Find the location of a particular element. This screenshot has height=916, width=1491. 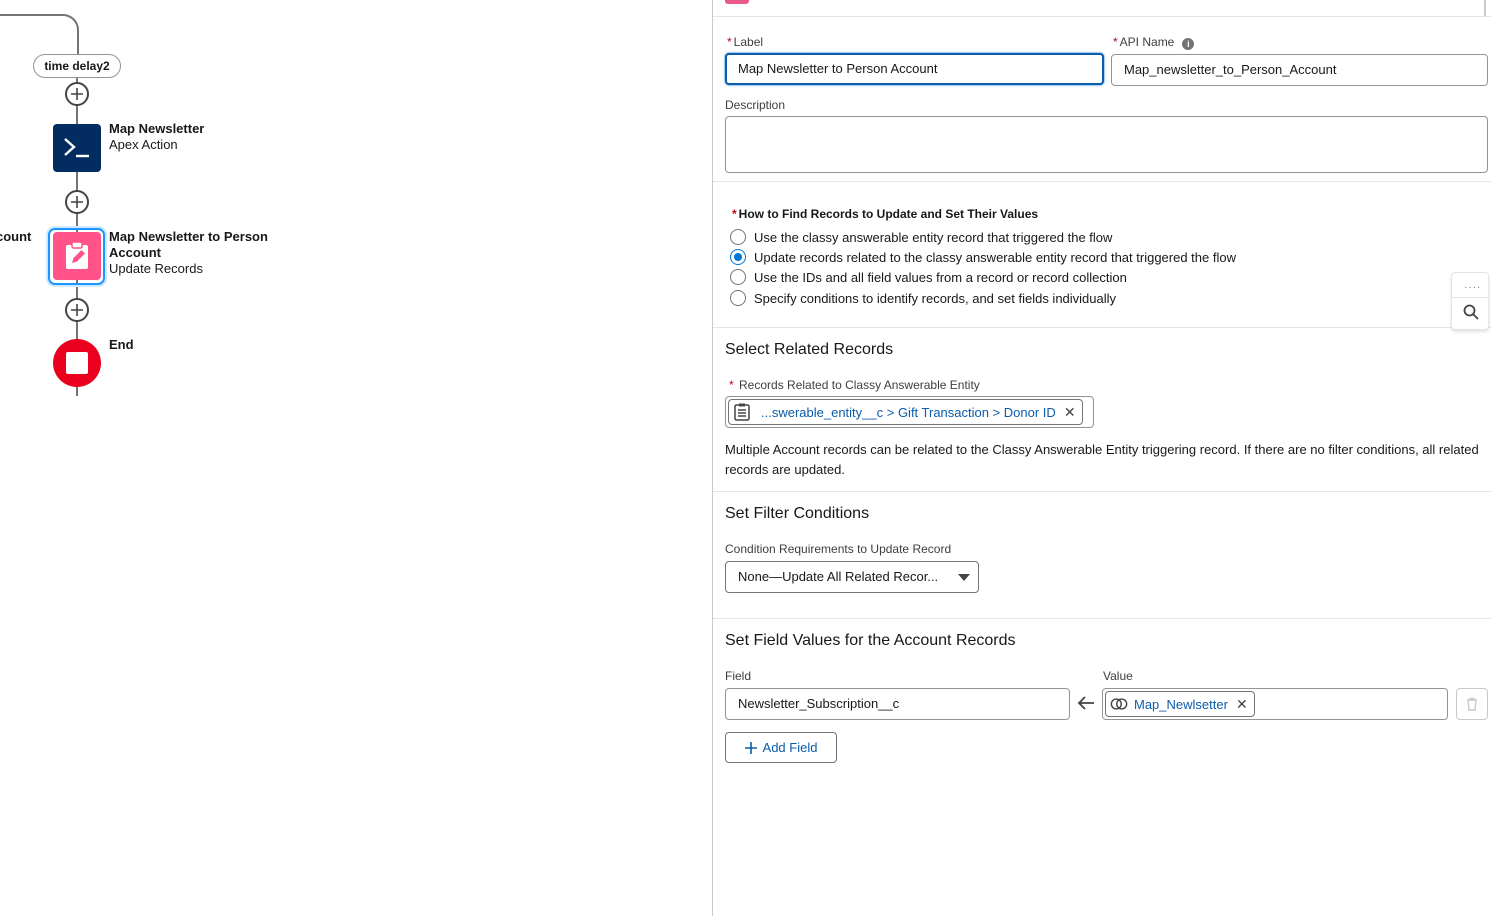

connector-curve is located at coordinates (39, 35).